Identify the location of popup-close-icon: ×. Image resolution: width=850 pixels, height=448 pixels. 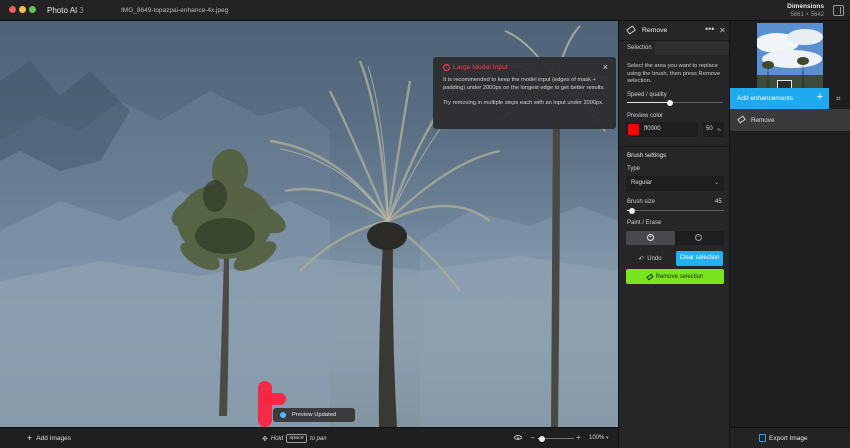
(605, 67).